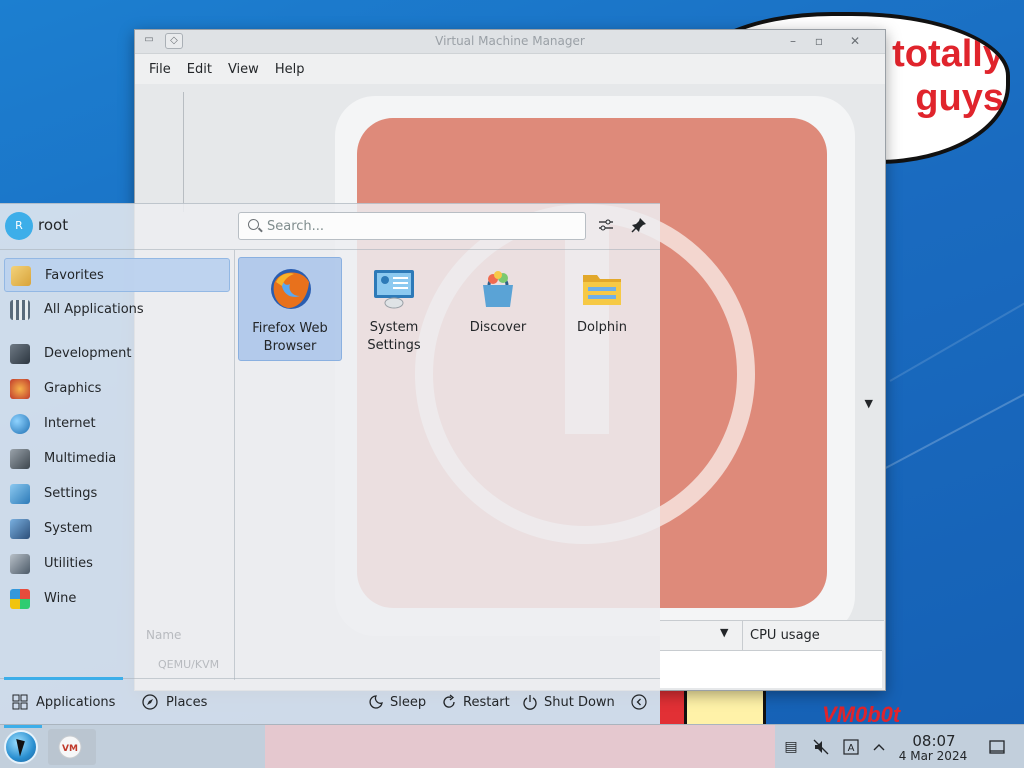 The height and width of the screenshot is (768, 1024). I want to click on vm-manager-icon: VM, so click(70, 747).